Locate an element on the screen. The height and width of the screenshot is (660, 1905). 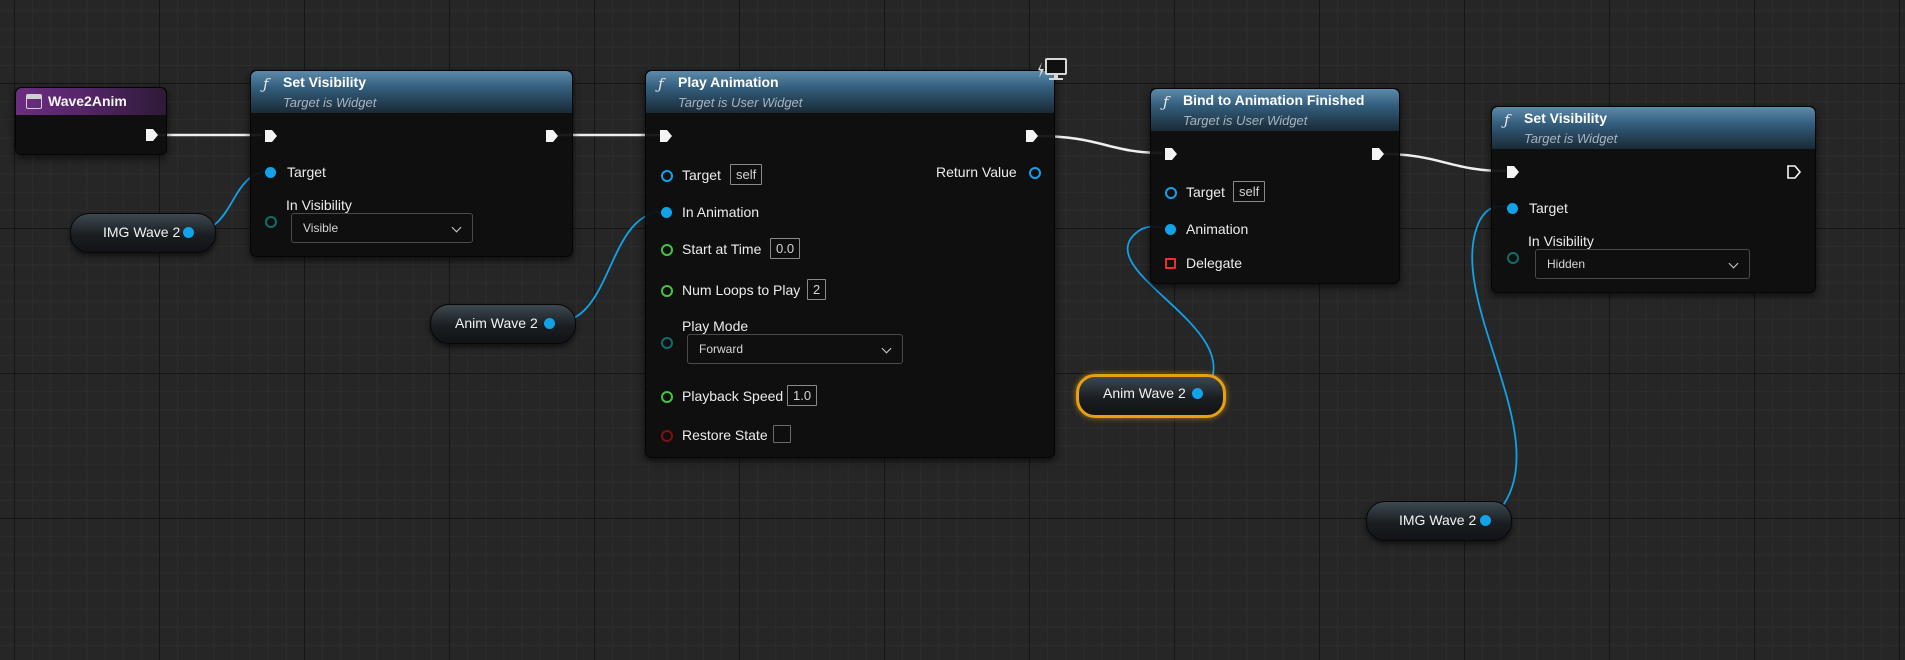
start-at-time-label: Start at Time is located at coordinates (722, 249).